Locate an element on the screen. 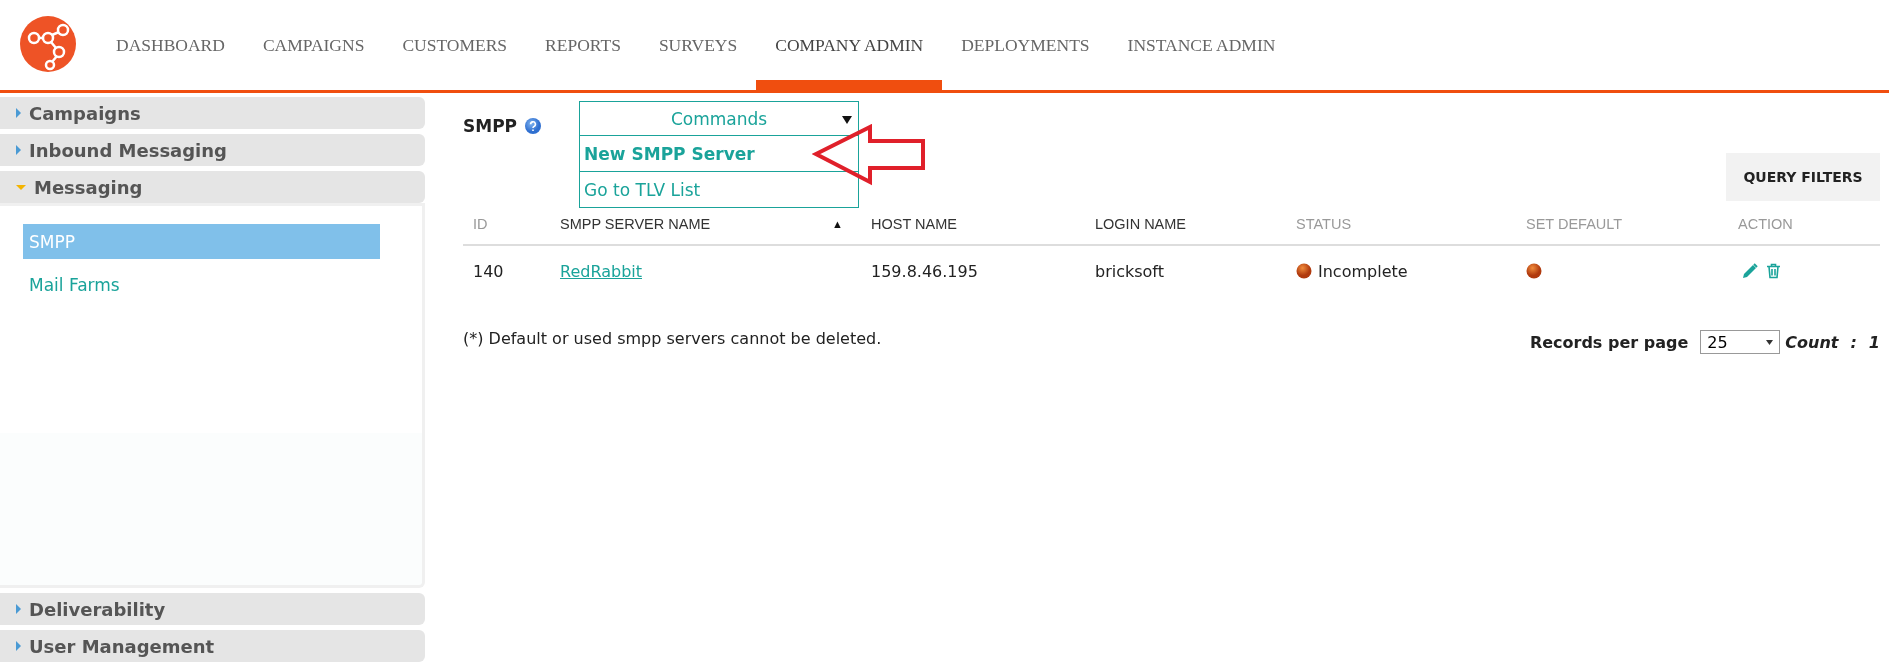 The height and width of the screenshot is (663, 1889). sidebar-section-header: Inbound Messaging is located at coordinates (212, 150).